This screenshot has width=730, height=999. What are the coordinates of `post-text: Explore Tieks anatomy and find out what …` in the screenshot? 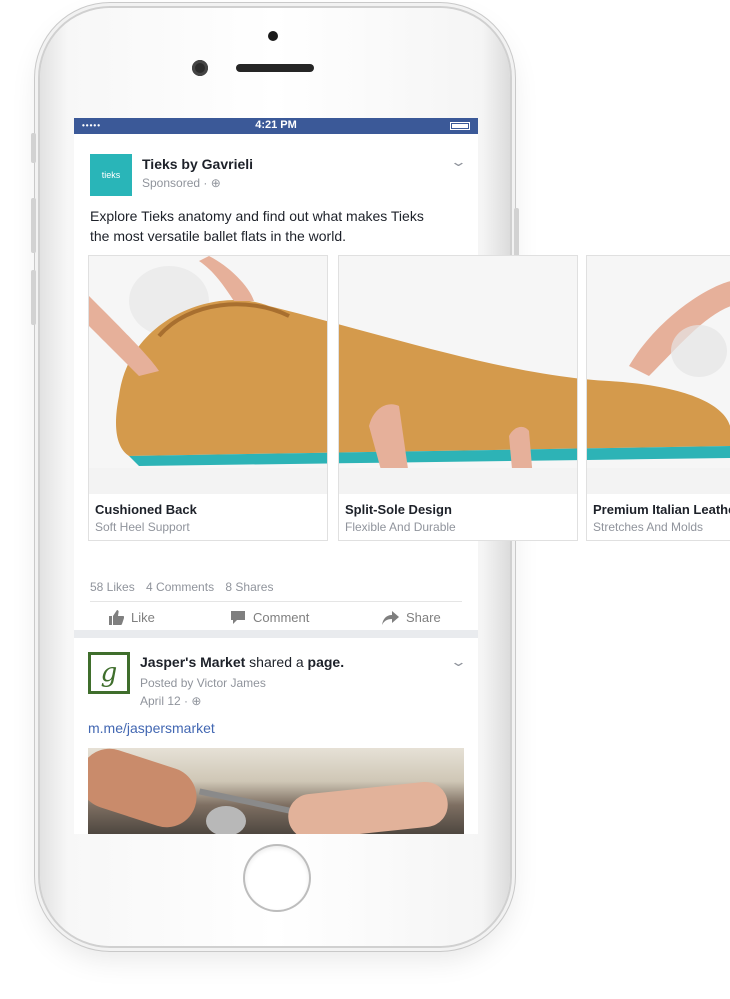 It's located at (257, 226).